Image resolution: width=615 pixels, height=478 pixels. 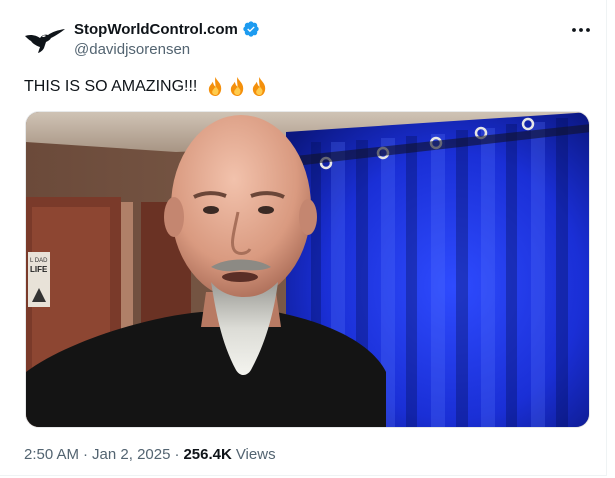 What do you see at coordinates (131, 454) in the screenshot?
I see `tweet-date: Jan 2, 2025` at bounding box center [131, 454].